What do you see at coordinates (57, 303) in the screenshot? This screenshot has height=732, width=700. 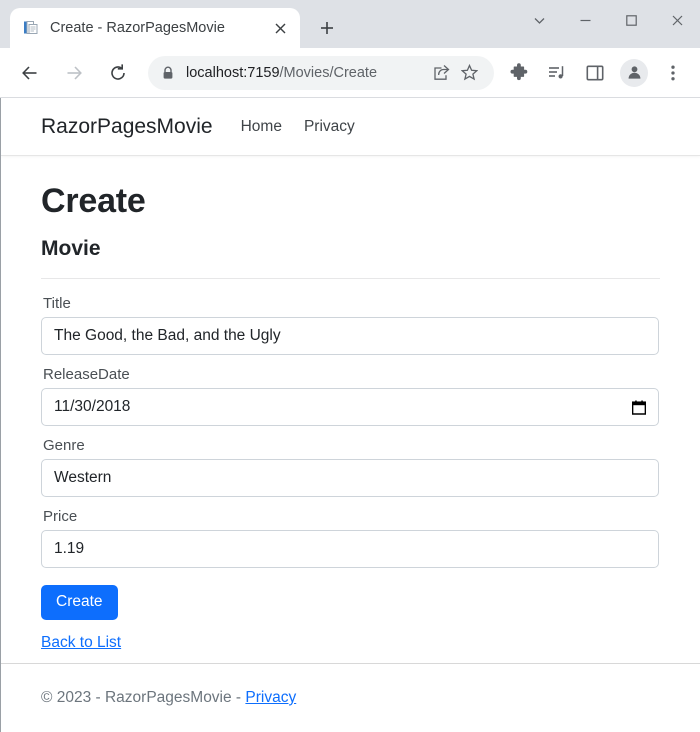 I see `label-title: Title` at bounding box center [57, 303].